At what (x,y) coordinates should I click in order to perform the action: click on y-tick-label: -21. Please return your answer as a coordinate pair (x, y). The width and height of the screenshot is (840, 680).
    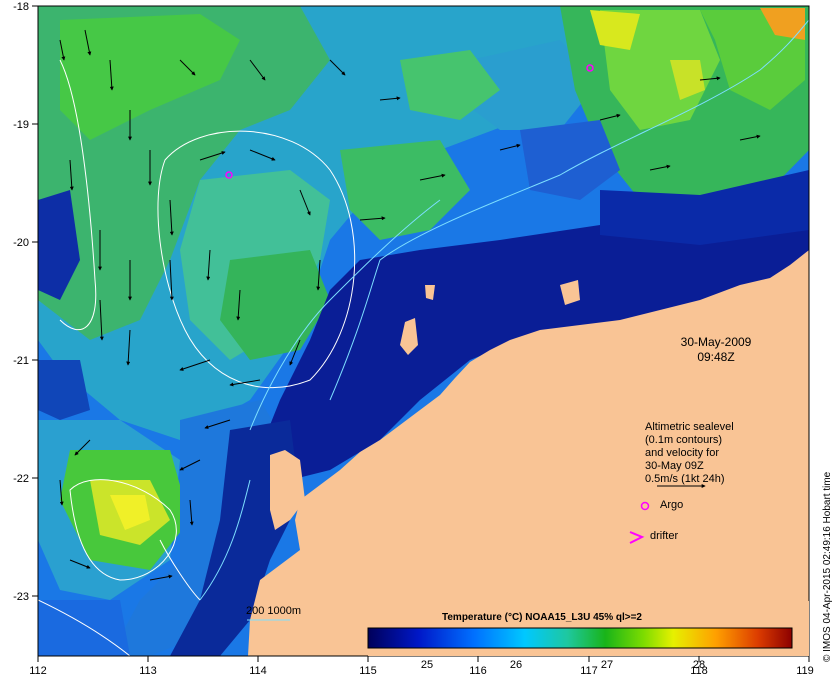
    Looking at the image, I should click on (21, 361).